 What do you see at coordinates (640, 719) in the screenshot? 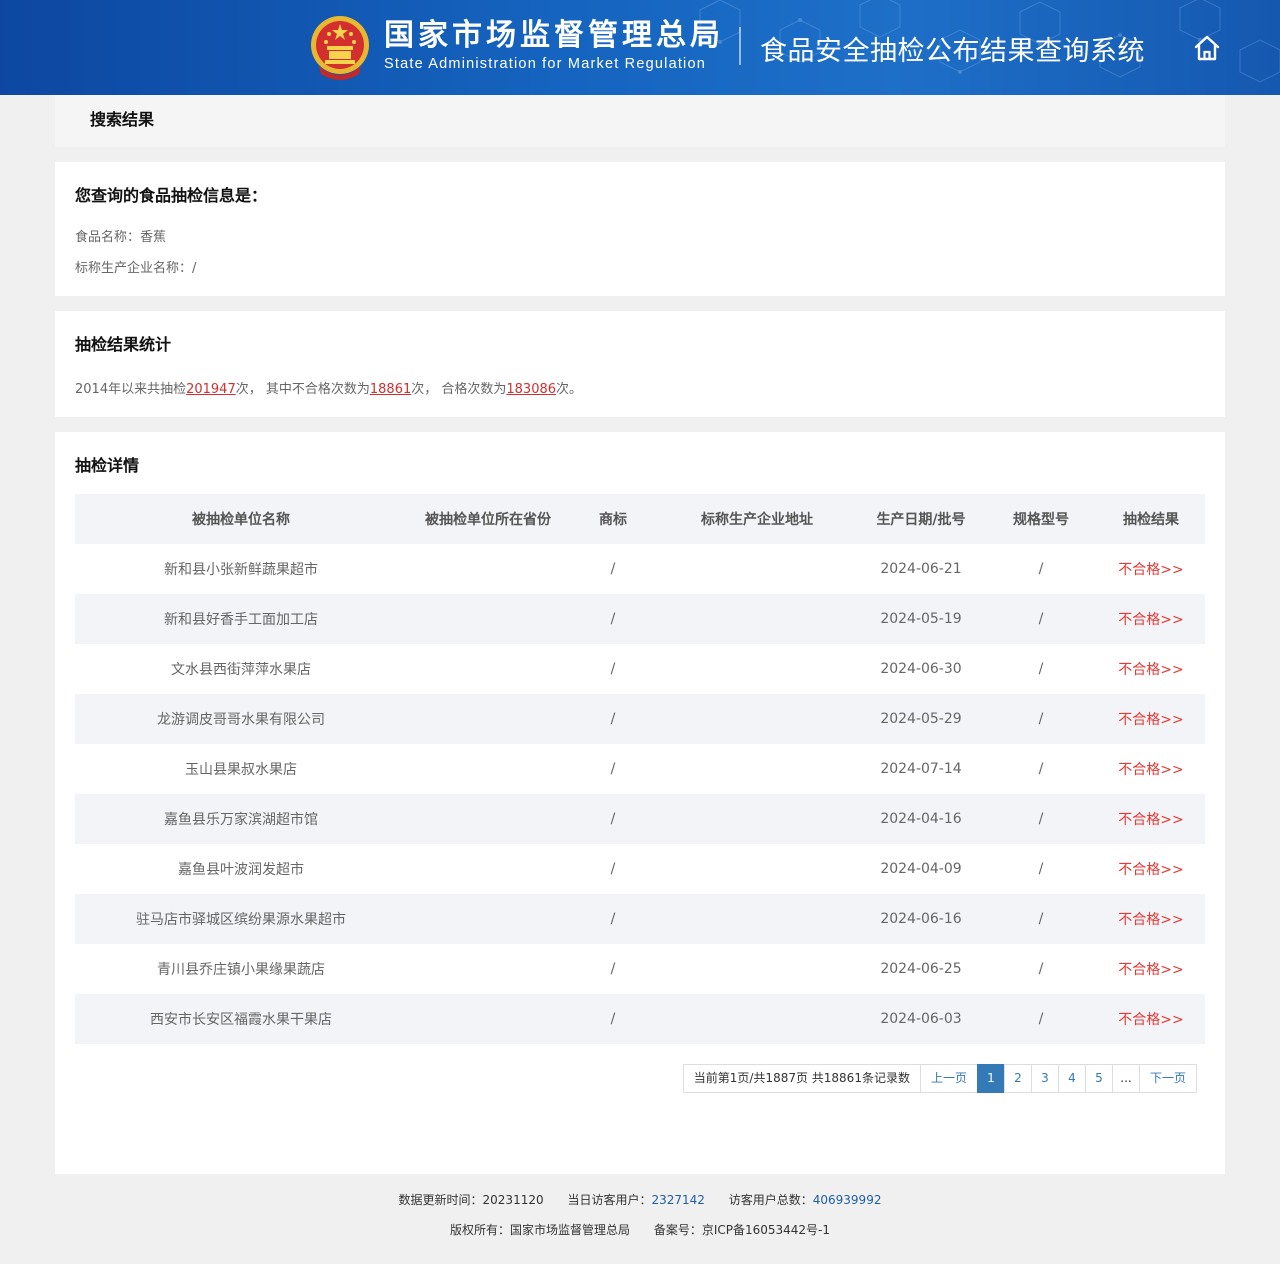
I see `table-row: 龙游调皮哥哥水果有限公司 / 2024-05-29 / 不合格>>` at bounding box center [640, 719].